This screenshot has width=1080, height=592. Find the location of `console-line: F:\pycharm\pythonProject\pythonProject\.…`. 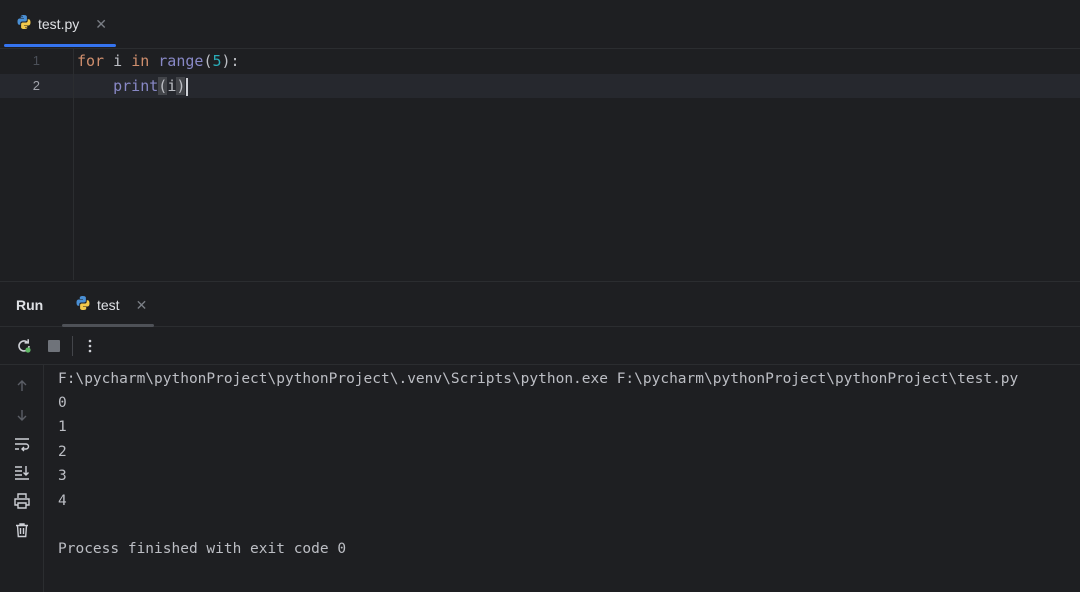

console-line: F:\pycharm\pythonProject\pythonProject\.… is located at coordinates (538, 379).